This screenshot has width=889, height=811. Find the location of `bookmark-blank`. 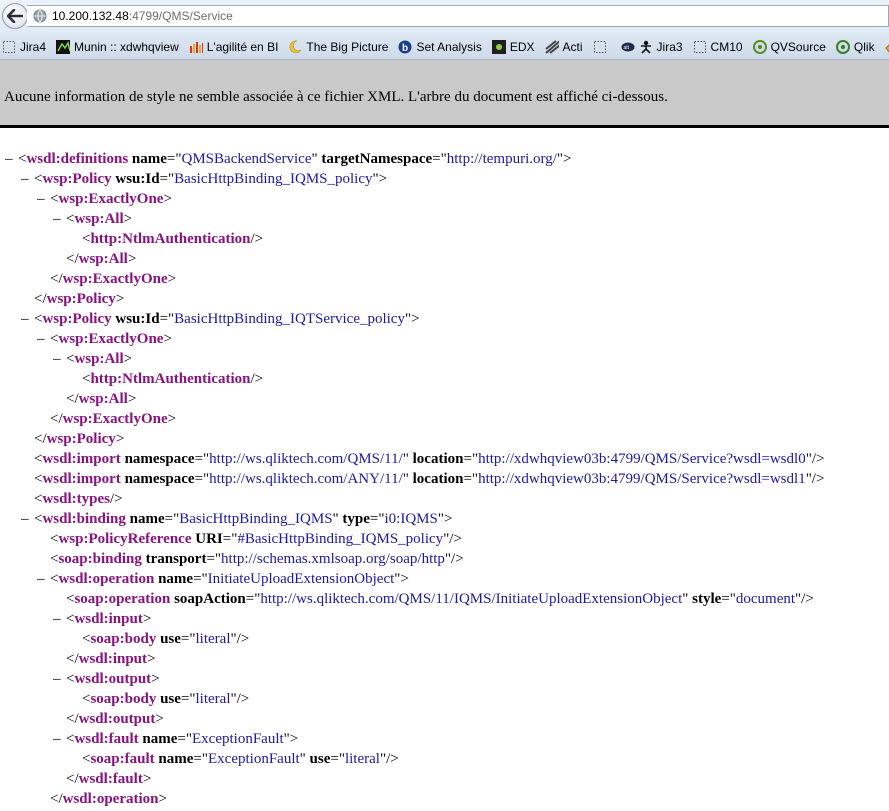

bookmark-blank is located at coordinates (602, 47).